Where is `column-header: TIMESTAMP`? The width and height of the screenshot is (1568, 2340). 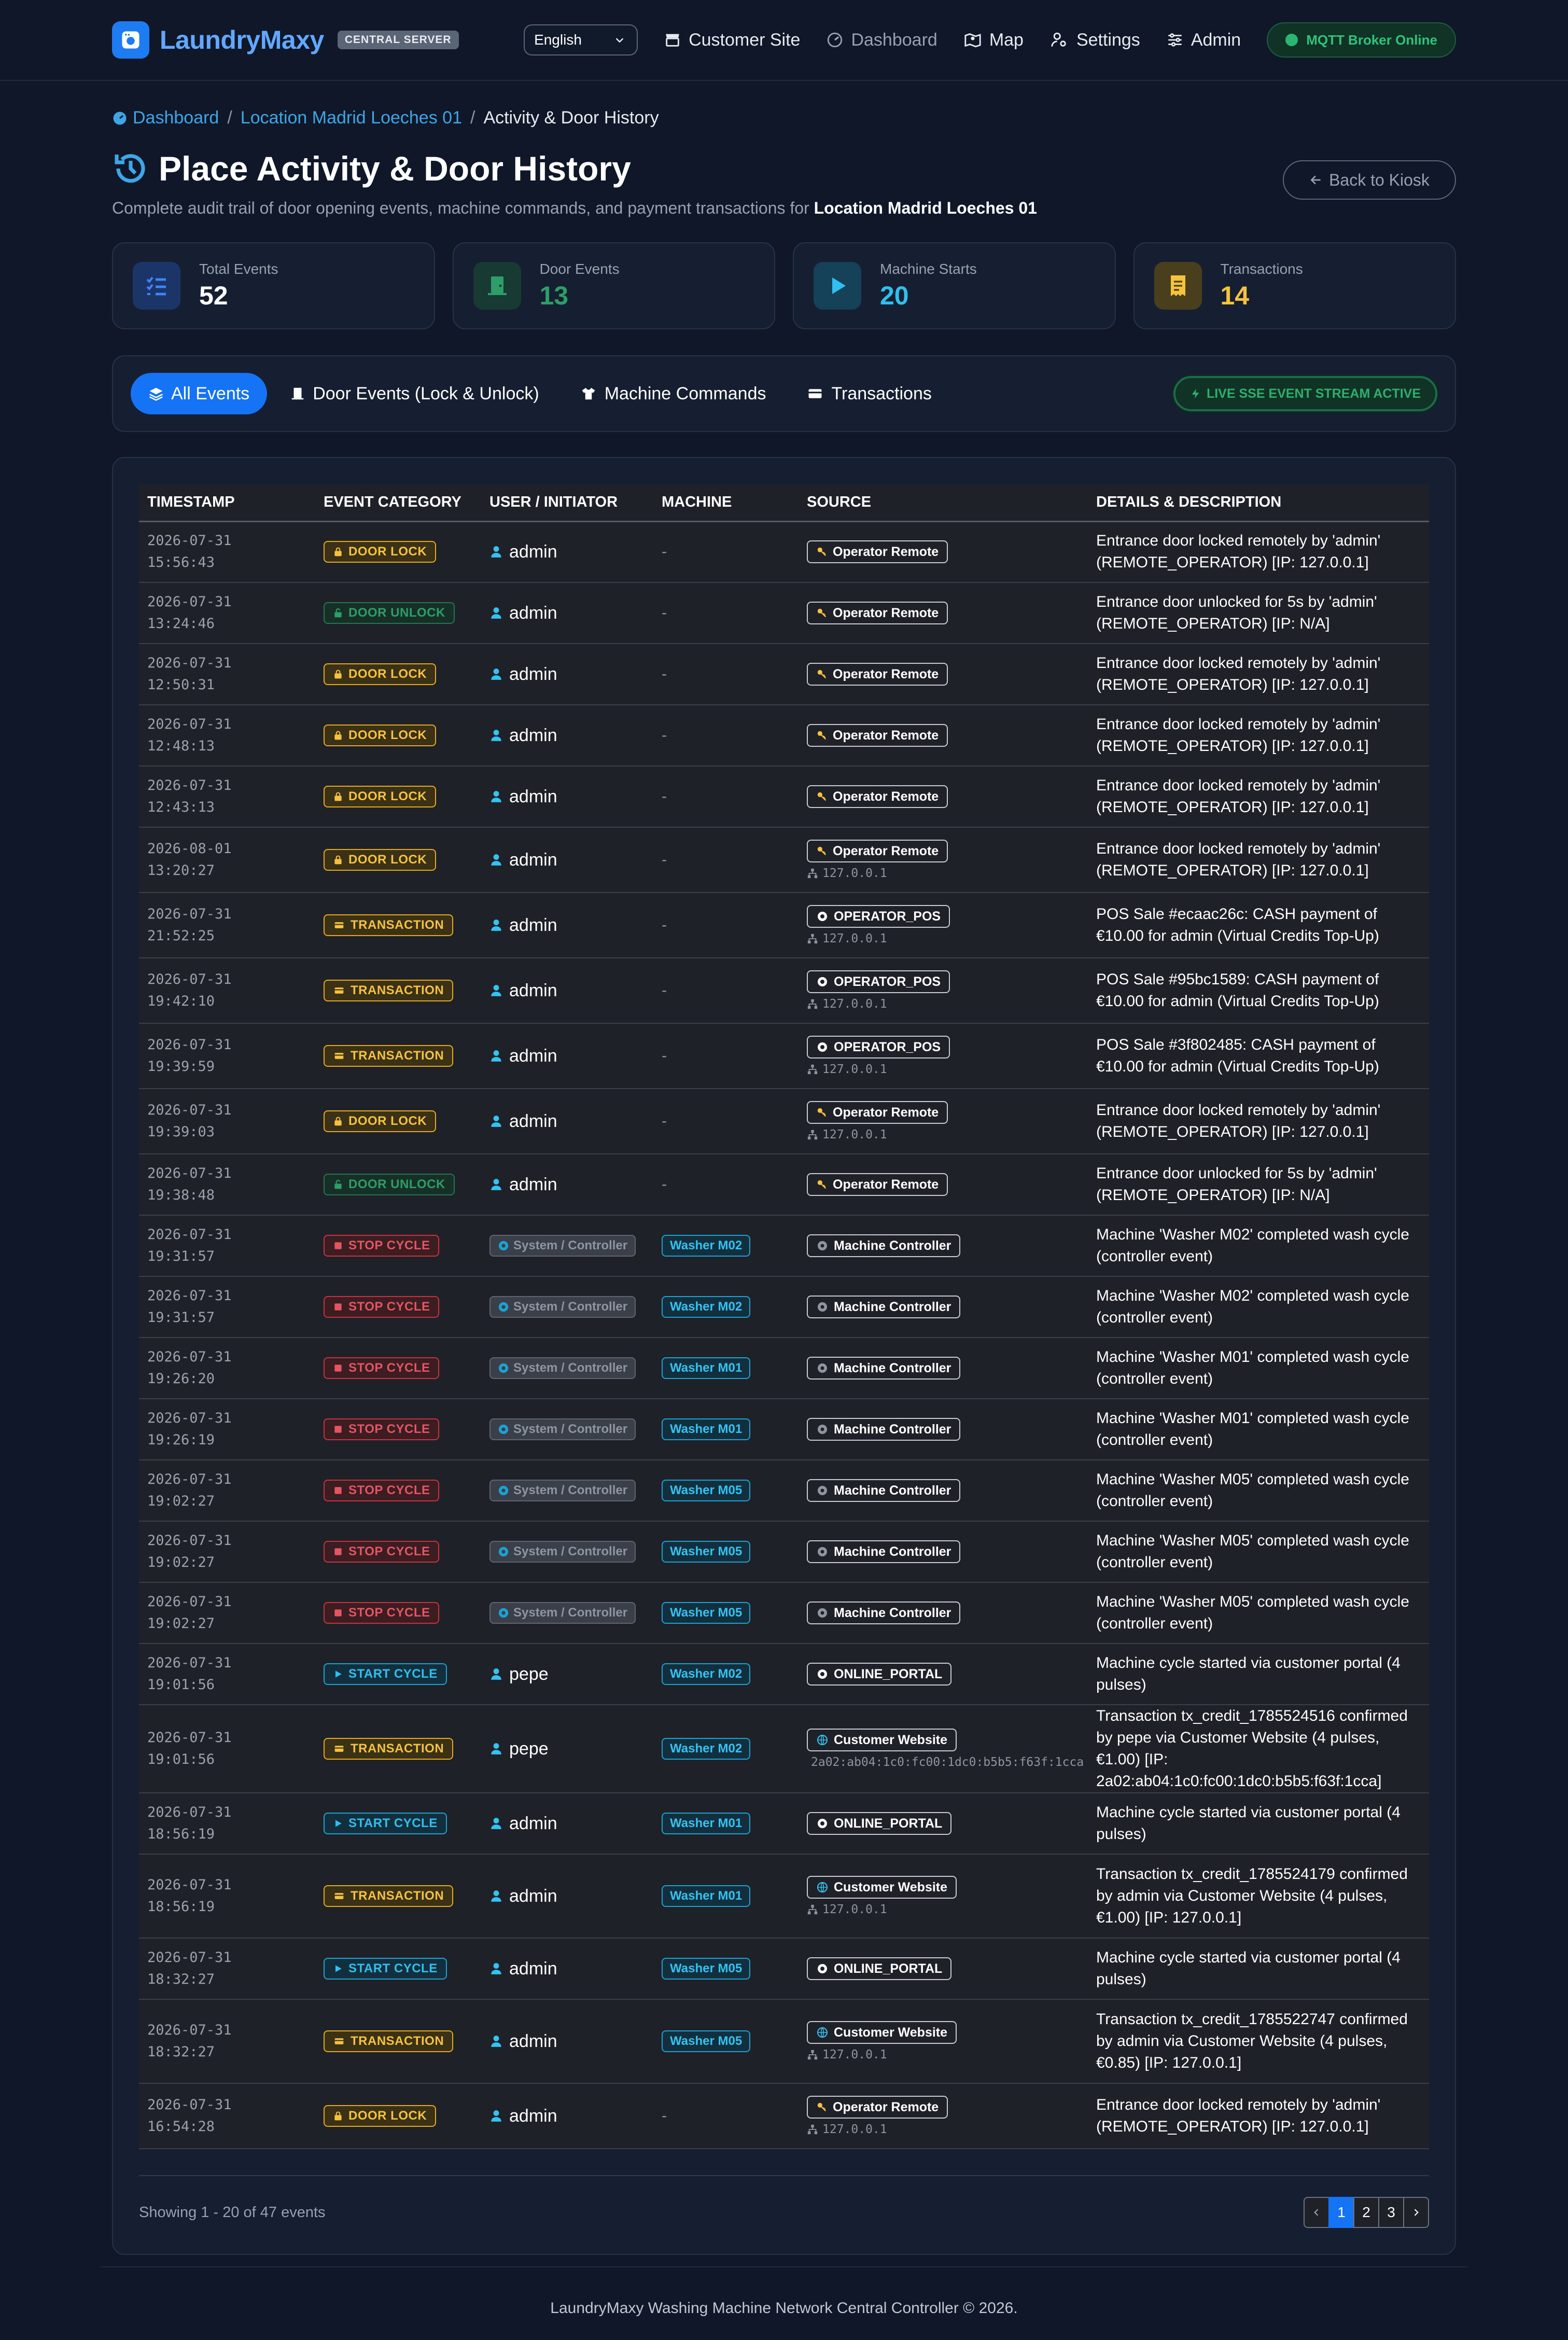 column-header: TIMESTAMP is located at coordinates (227, 503).